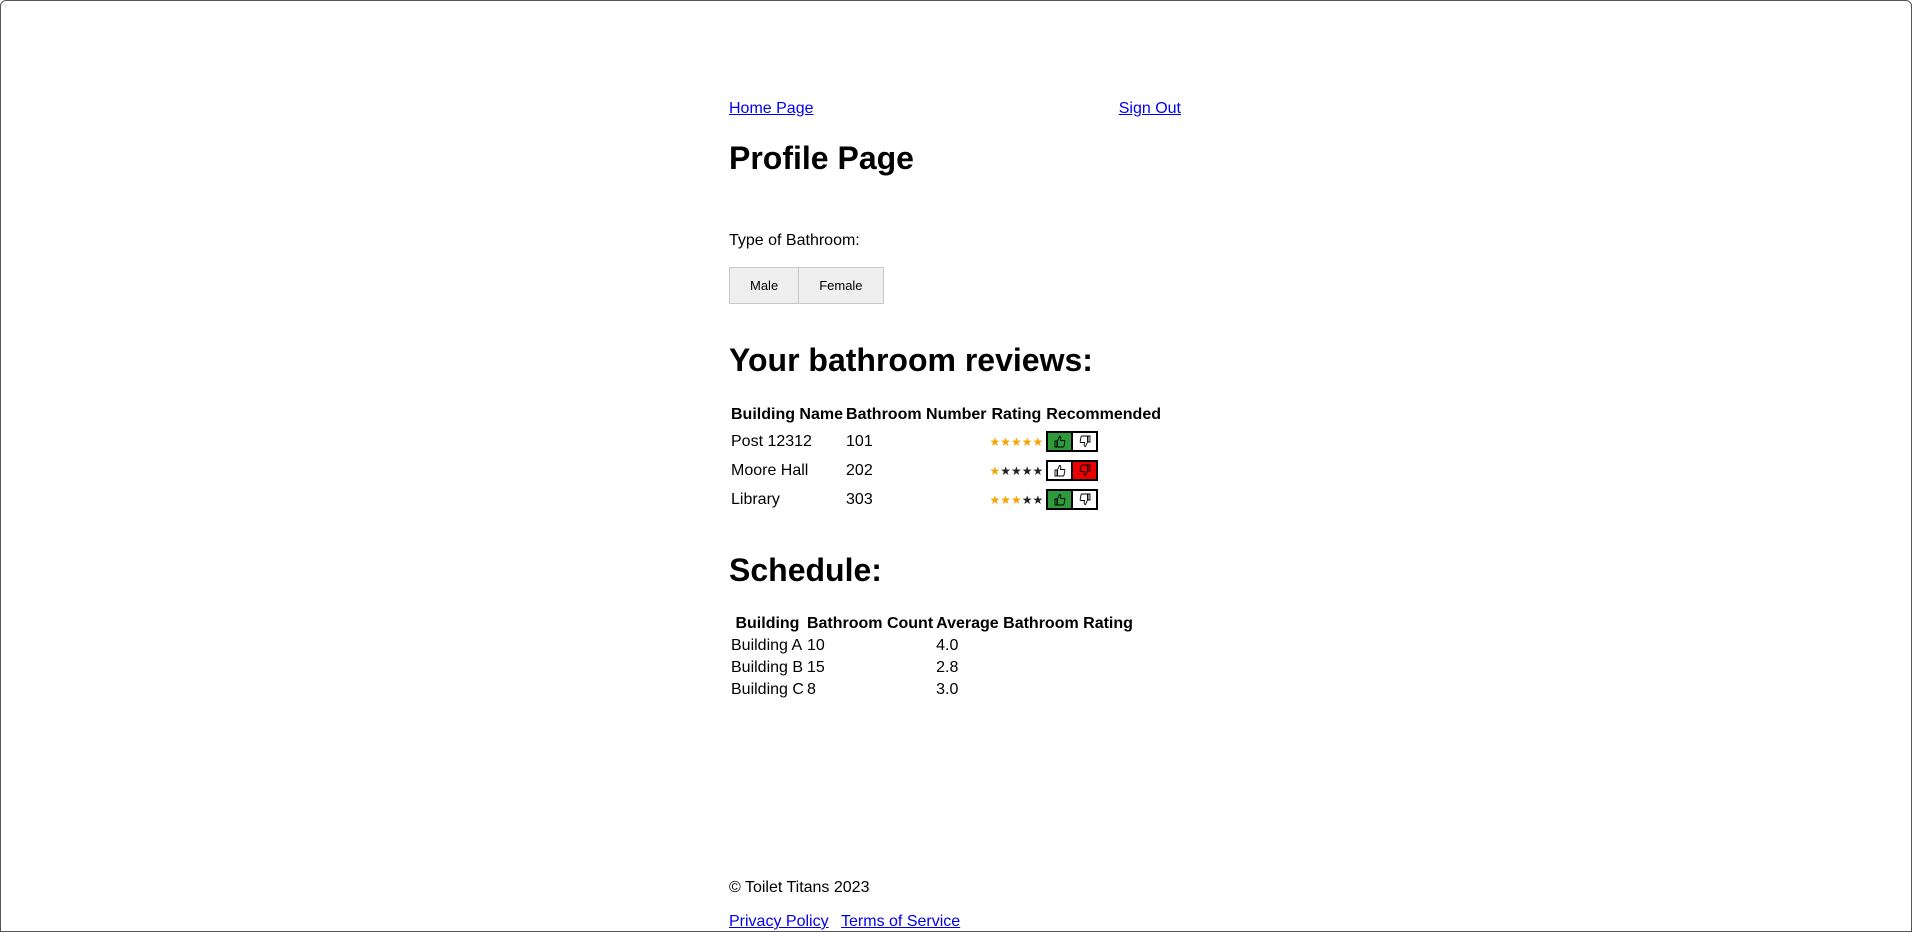  I want to click on header-average-rating: Average Bathroom Rating, so click(1034, 623).